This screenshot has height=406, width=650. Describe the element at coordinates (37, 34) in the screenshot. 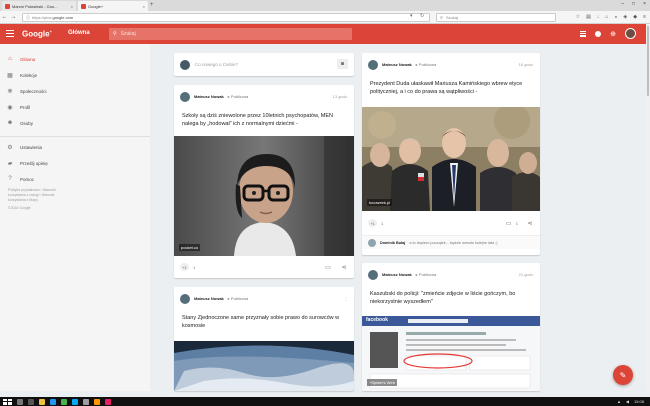

I see `gplus-logo: Google+` at that location.